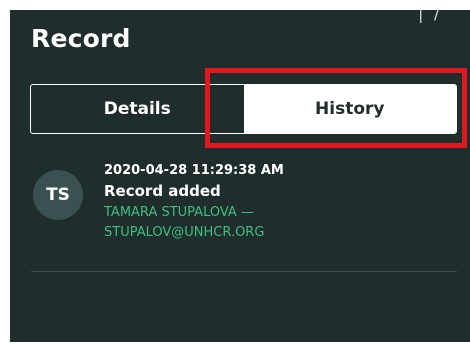 This screenshot has height=349, width=470. Describe the element at coordinates (194, 170) in the screenshot. I see `entry-timestamp: 2020-04-28 11:29:38 AM` at that location.